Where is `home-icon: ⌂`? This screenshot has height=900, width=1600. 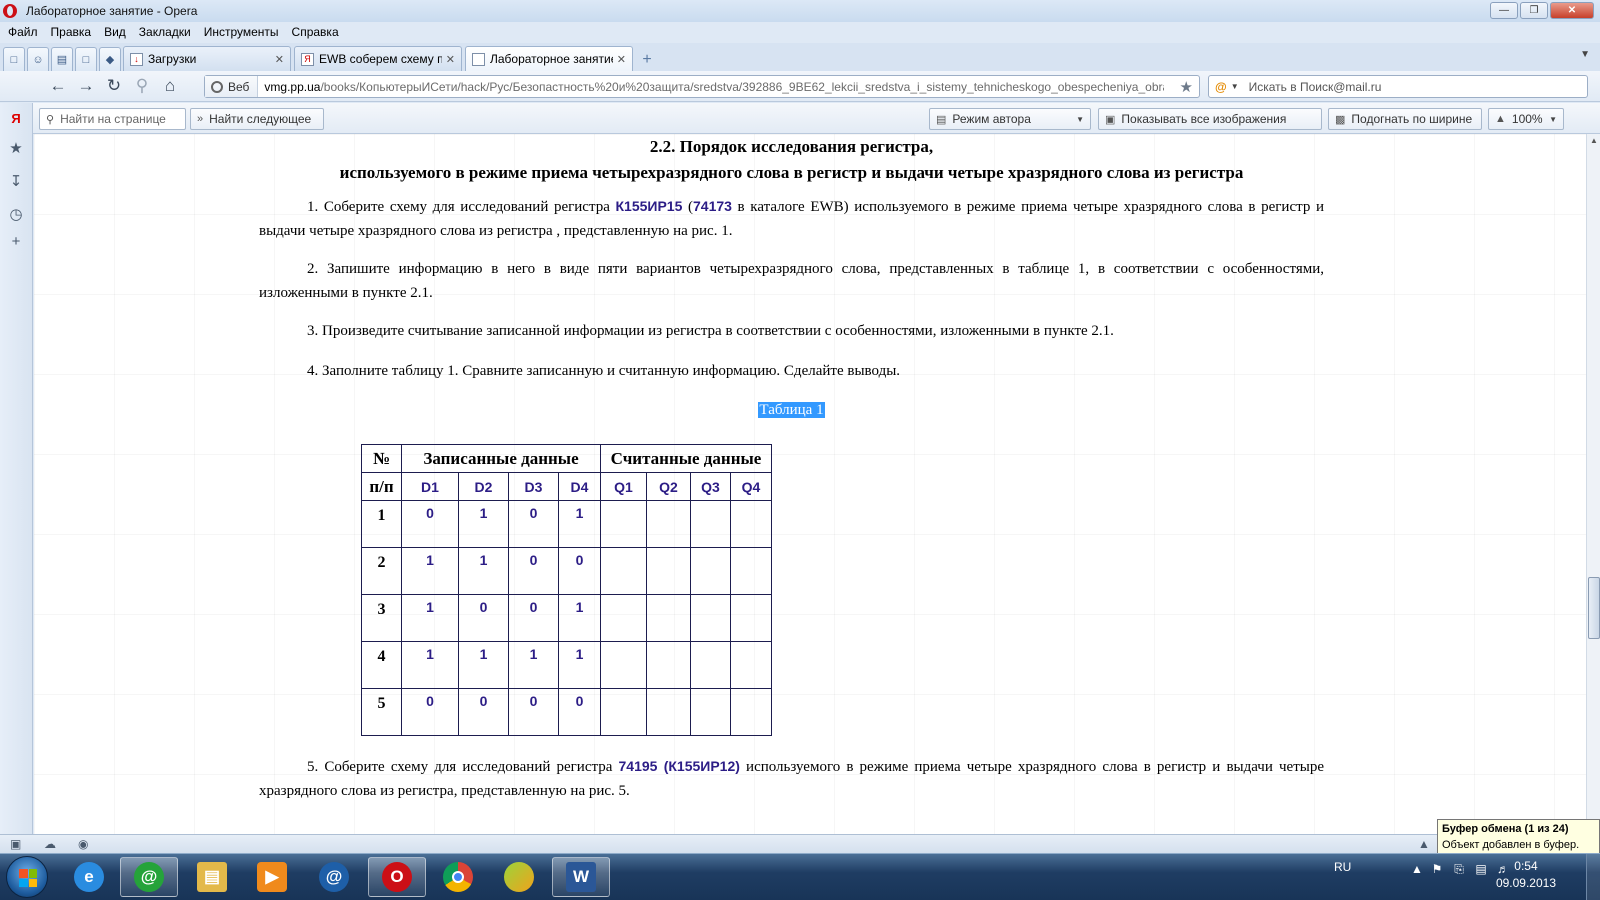 home-icon: ⌂ is located at coordinates (170, 86).